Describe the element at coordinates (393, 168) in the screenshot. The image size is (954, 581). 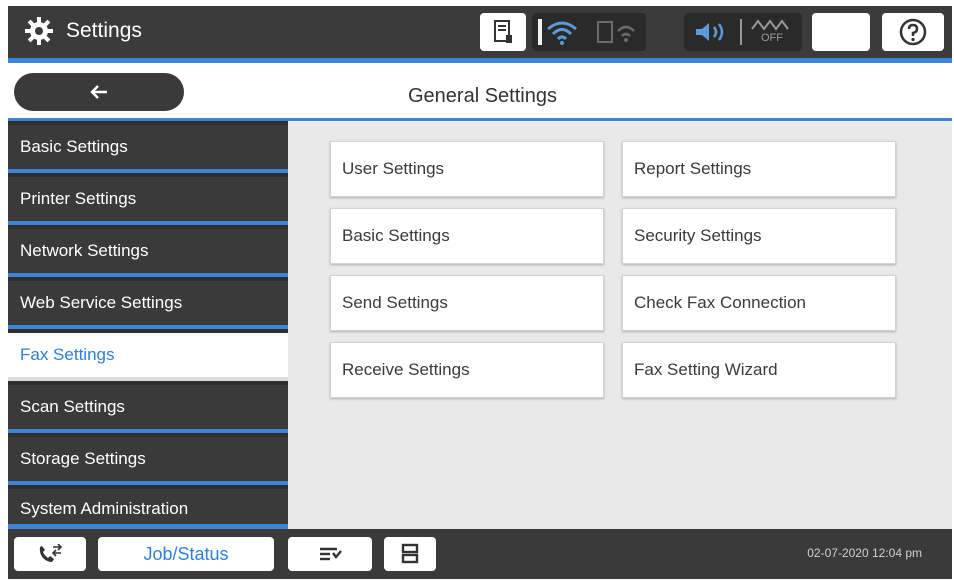
I see `tile-label: User Settings` at that location.